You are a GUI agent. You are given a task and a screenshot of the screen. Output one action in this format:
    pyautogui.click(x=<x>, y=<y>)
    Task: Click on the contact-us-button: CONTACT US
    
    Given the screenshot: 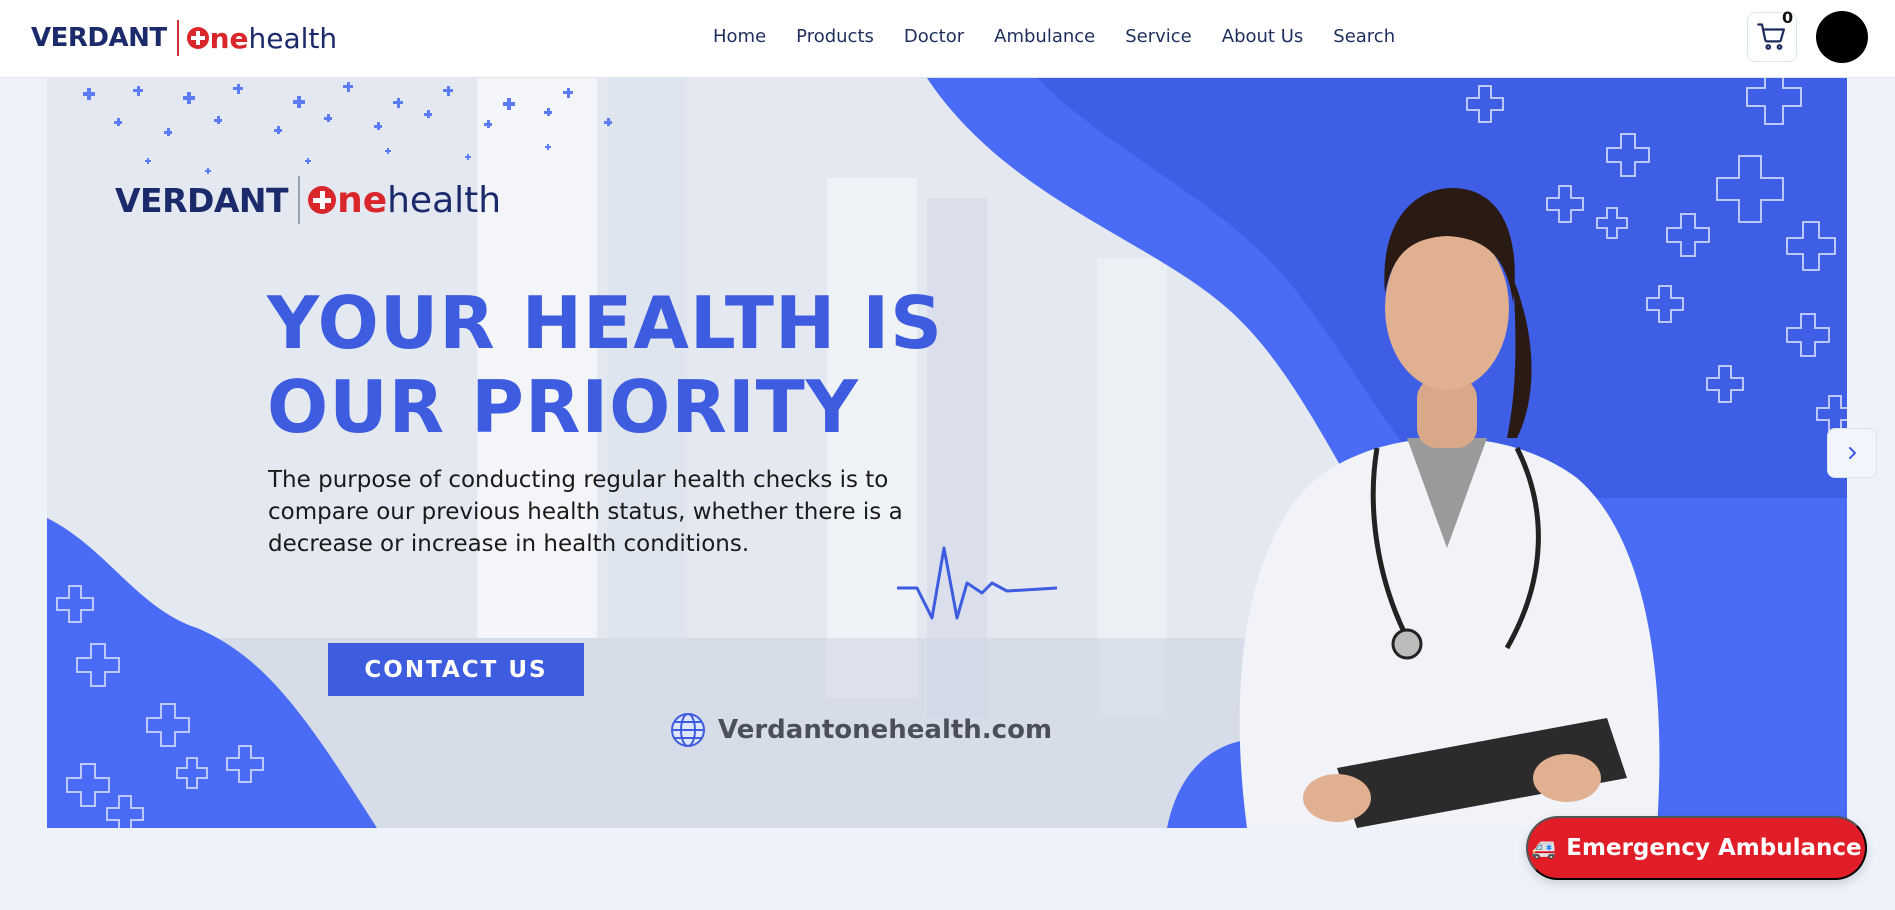 What is the action you would take?
    pyautogui.click(x=456, y=669)
    